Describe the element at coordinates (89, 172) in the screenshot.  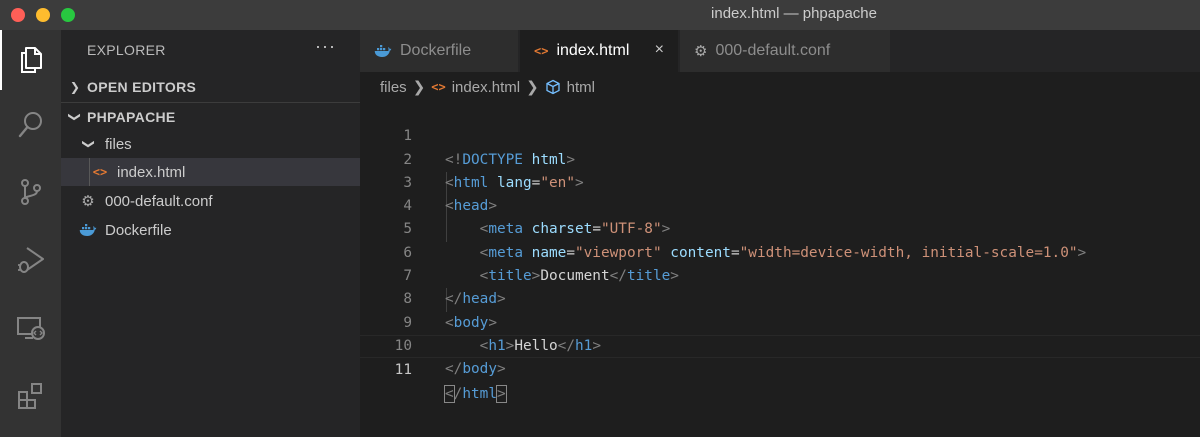
I see `indent-guide` at that location.